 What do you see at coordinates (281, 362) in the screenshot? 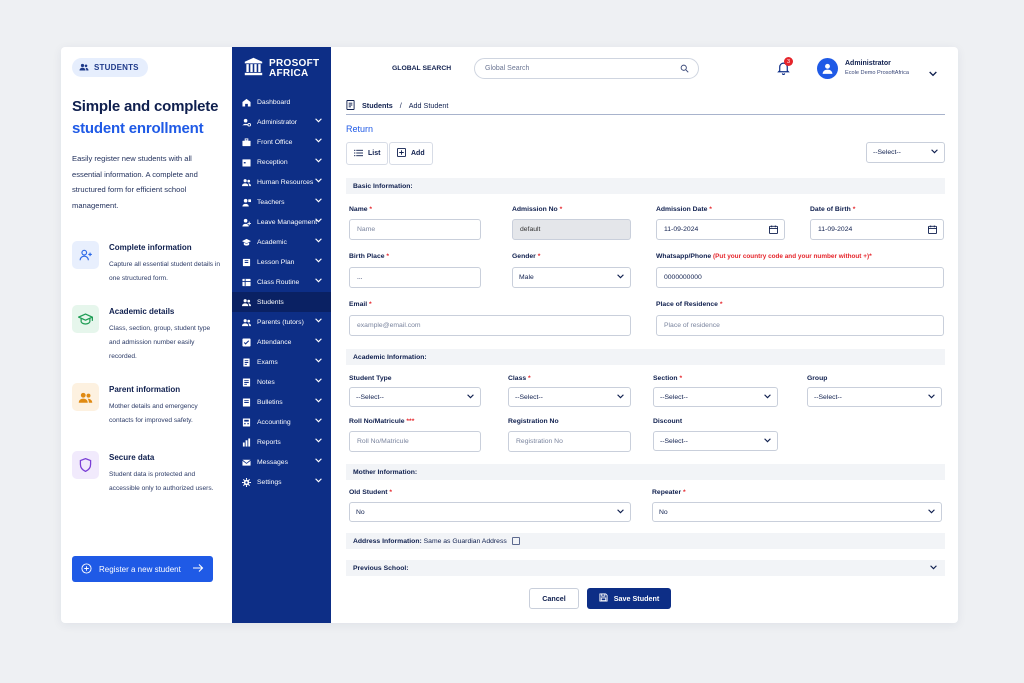
I see `sidebar-item-exams: Exams` at bounding box center [281, 362].